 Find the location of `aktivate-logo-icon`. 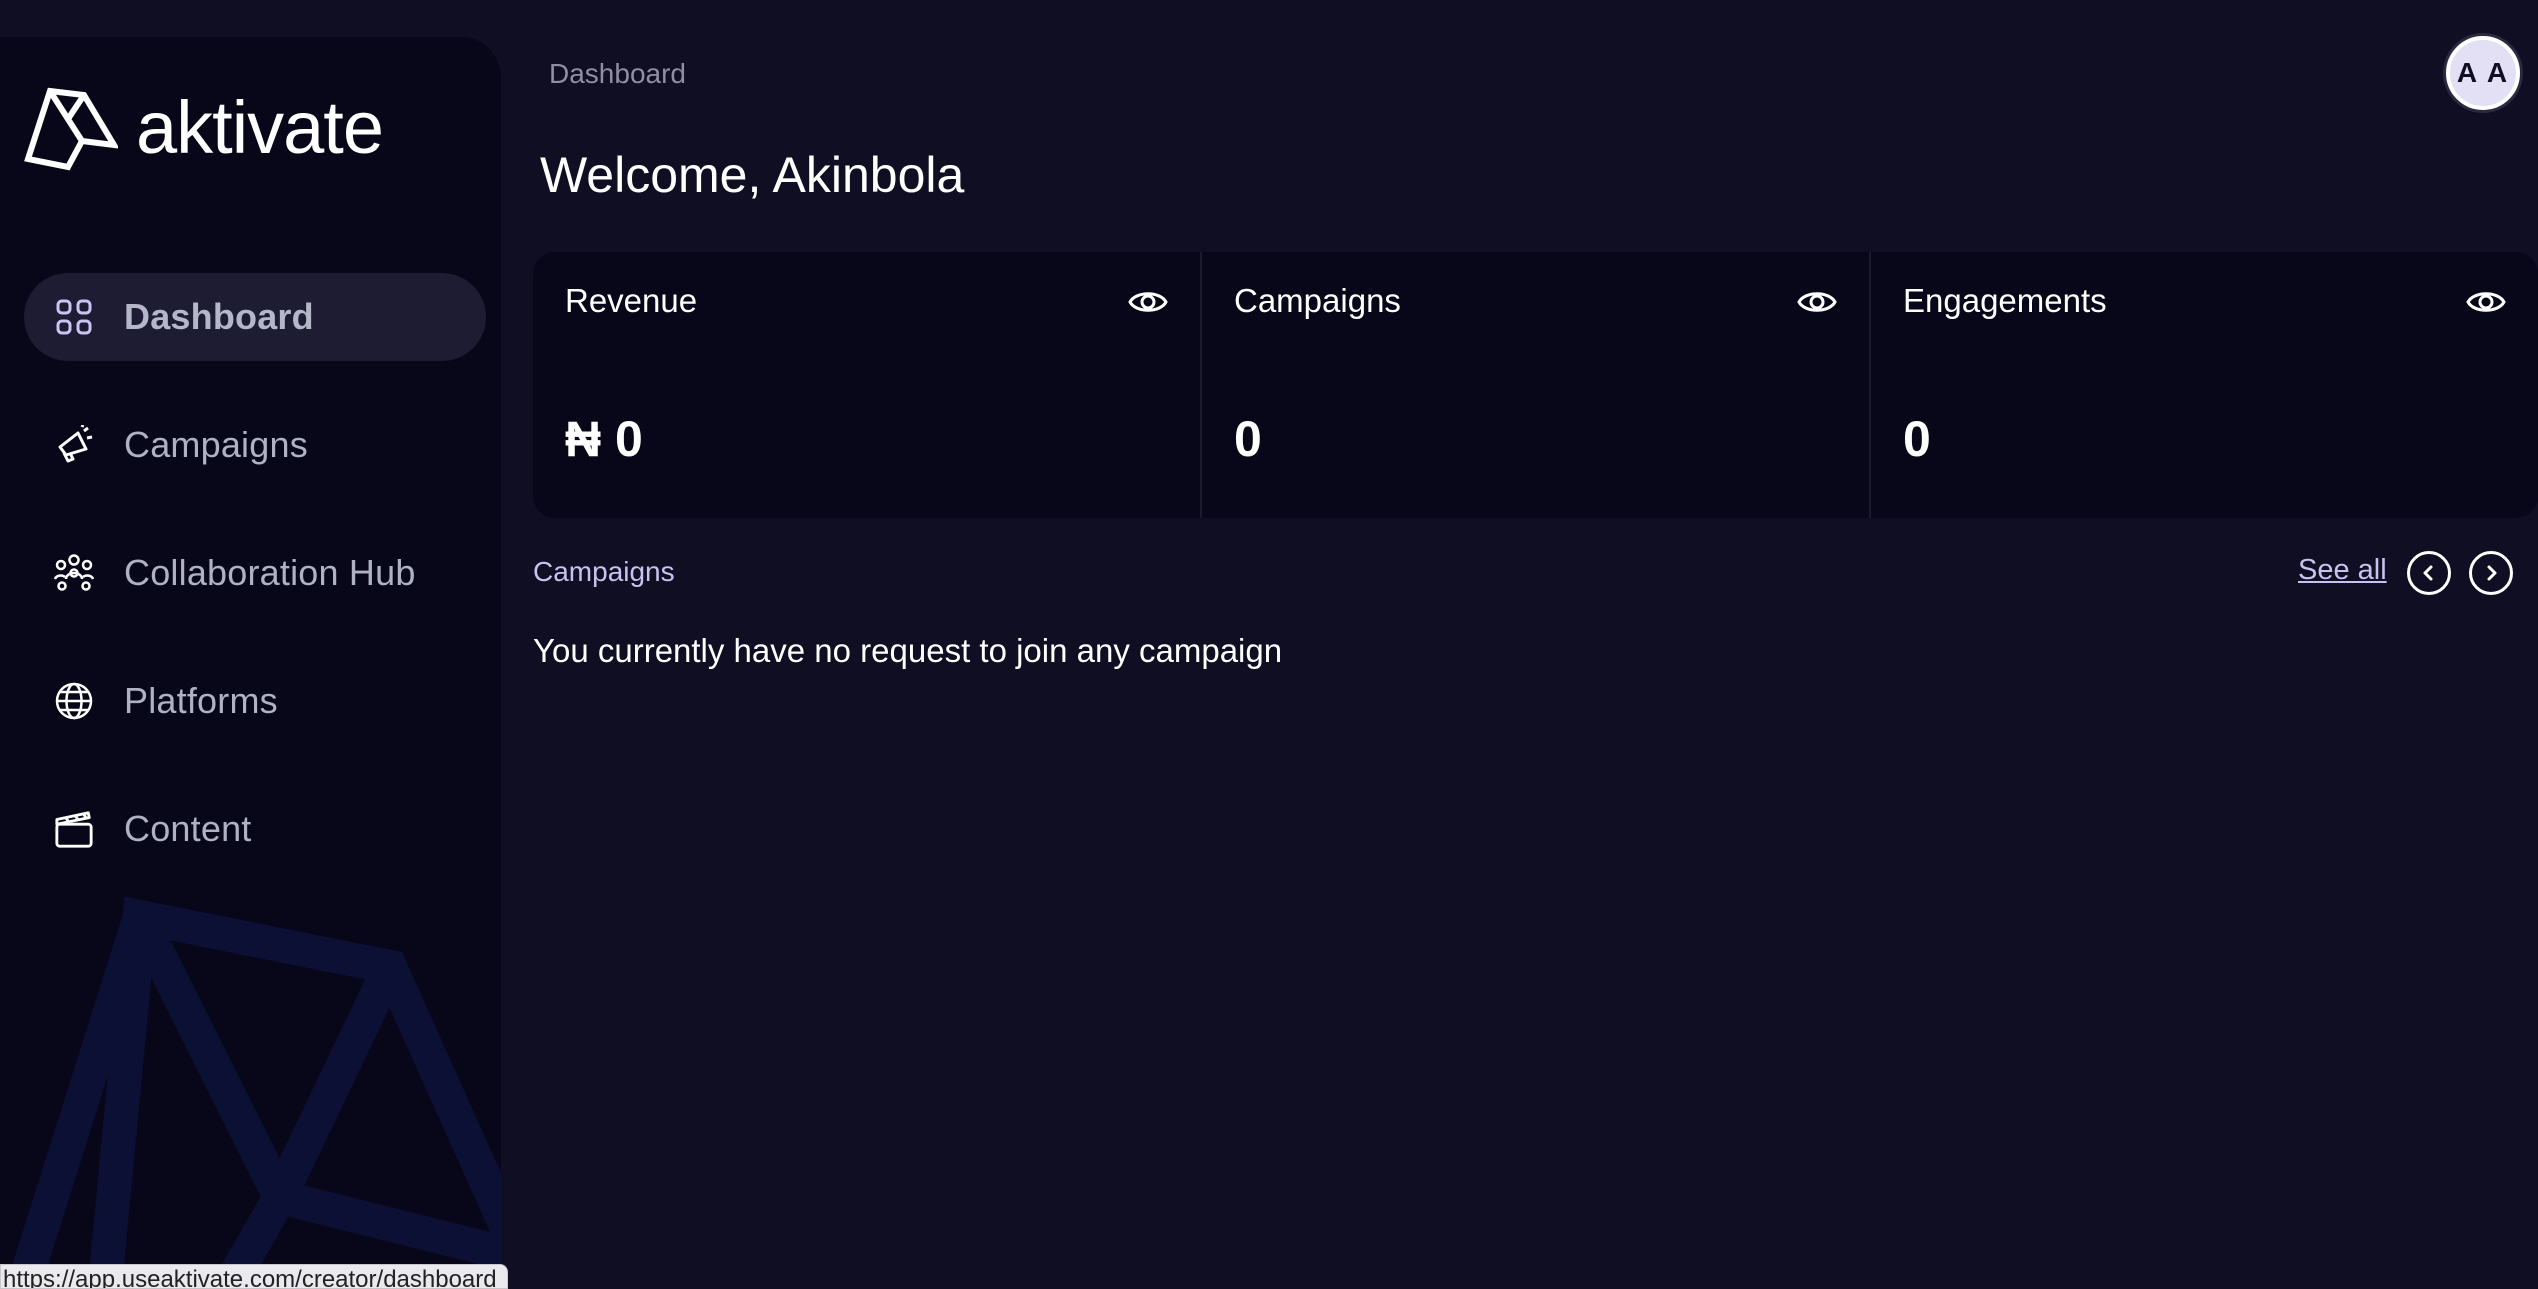

aktivate-logo-icon is located at coordinates (71, 129).